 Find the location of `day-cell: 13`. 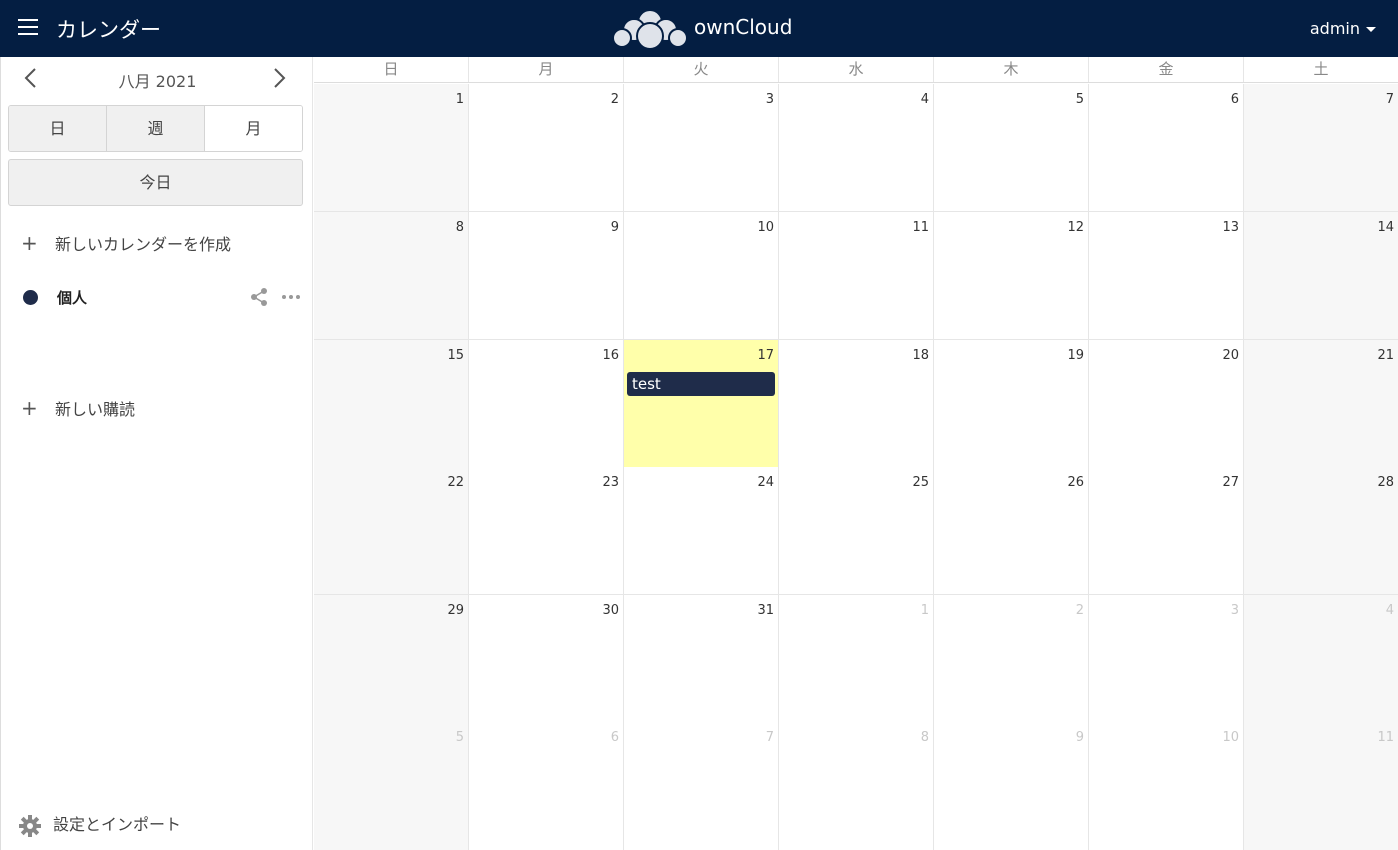

day-cell: 13 is located at coordinates (1166, 275).